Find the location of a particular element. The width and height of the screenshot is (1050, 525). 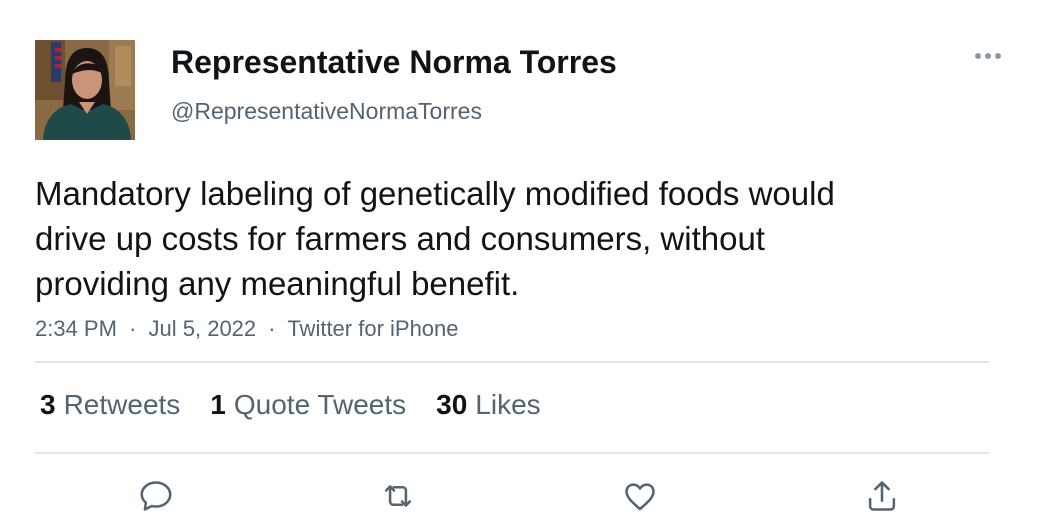

share-button is located at coordinates (882, 496).